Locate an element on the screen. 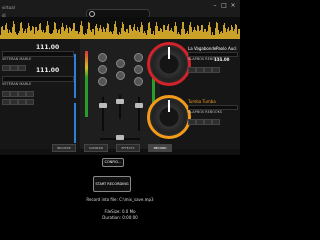  left-btn-e is located at coordinates (14, 94).